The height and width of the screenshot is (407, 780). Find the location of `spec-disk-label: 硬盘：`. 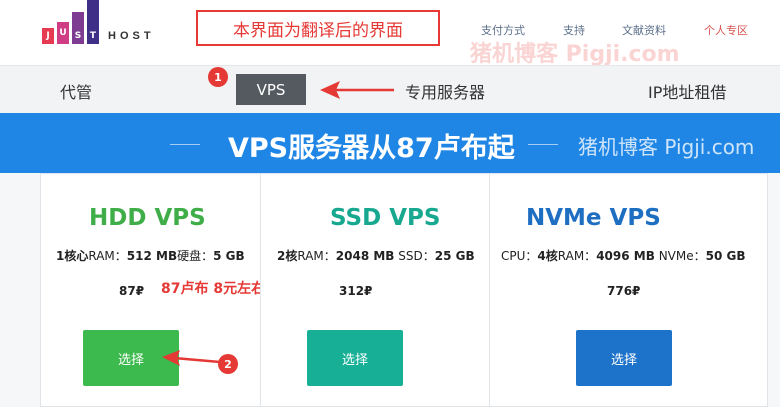

spec-disk-label: 硬盘： is located at coordinates (195, 256).